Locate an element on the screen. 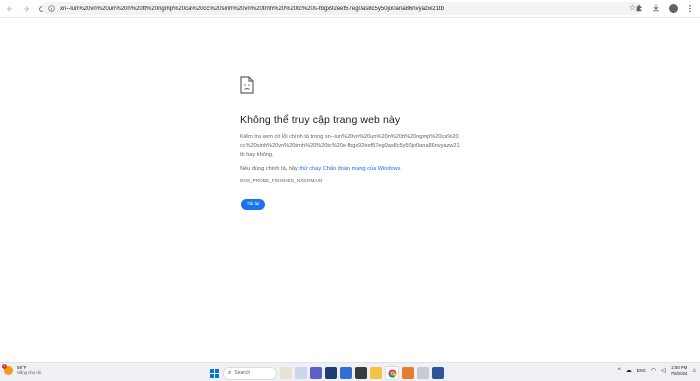  widgets-app-icon is located at coordinates (286, 373).